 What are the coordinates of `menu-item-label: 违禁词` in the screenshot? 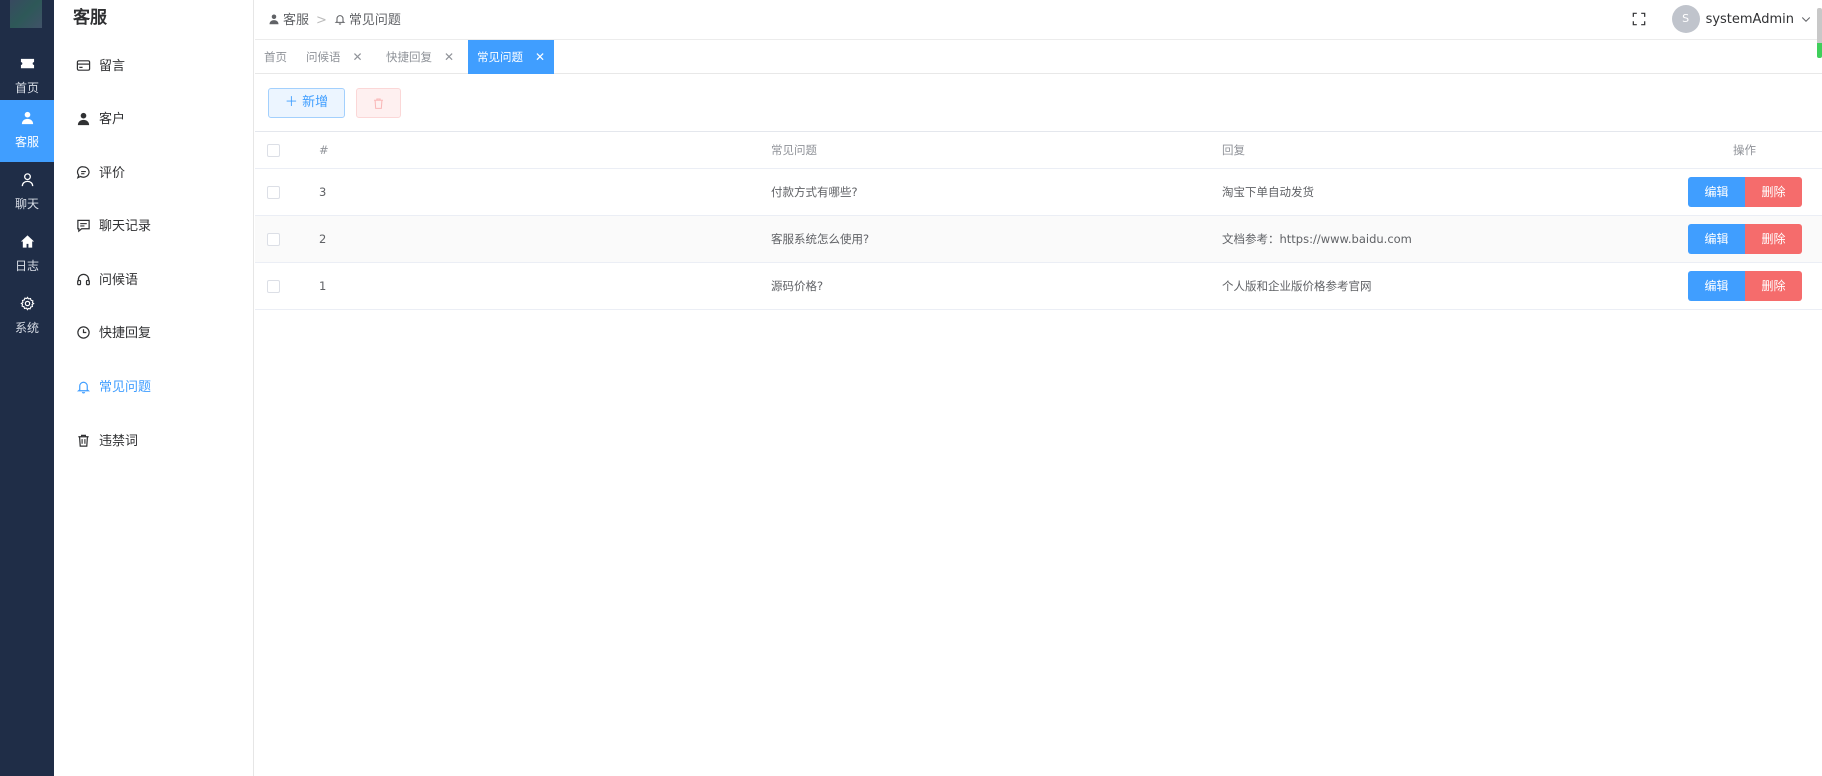 It's located at (119, 441).